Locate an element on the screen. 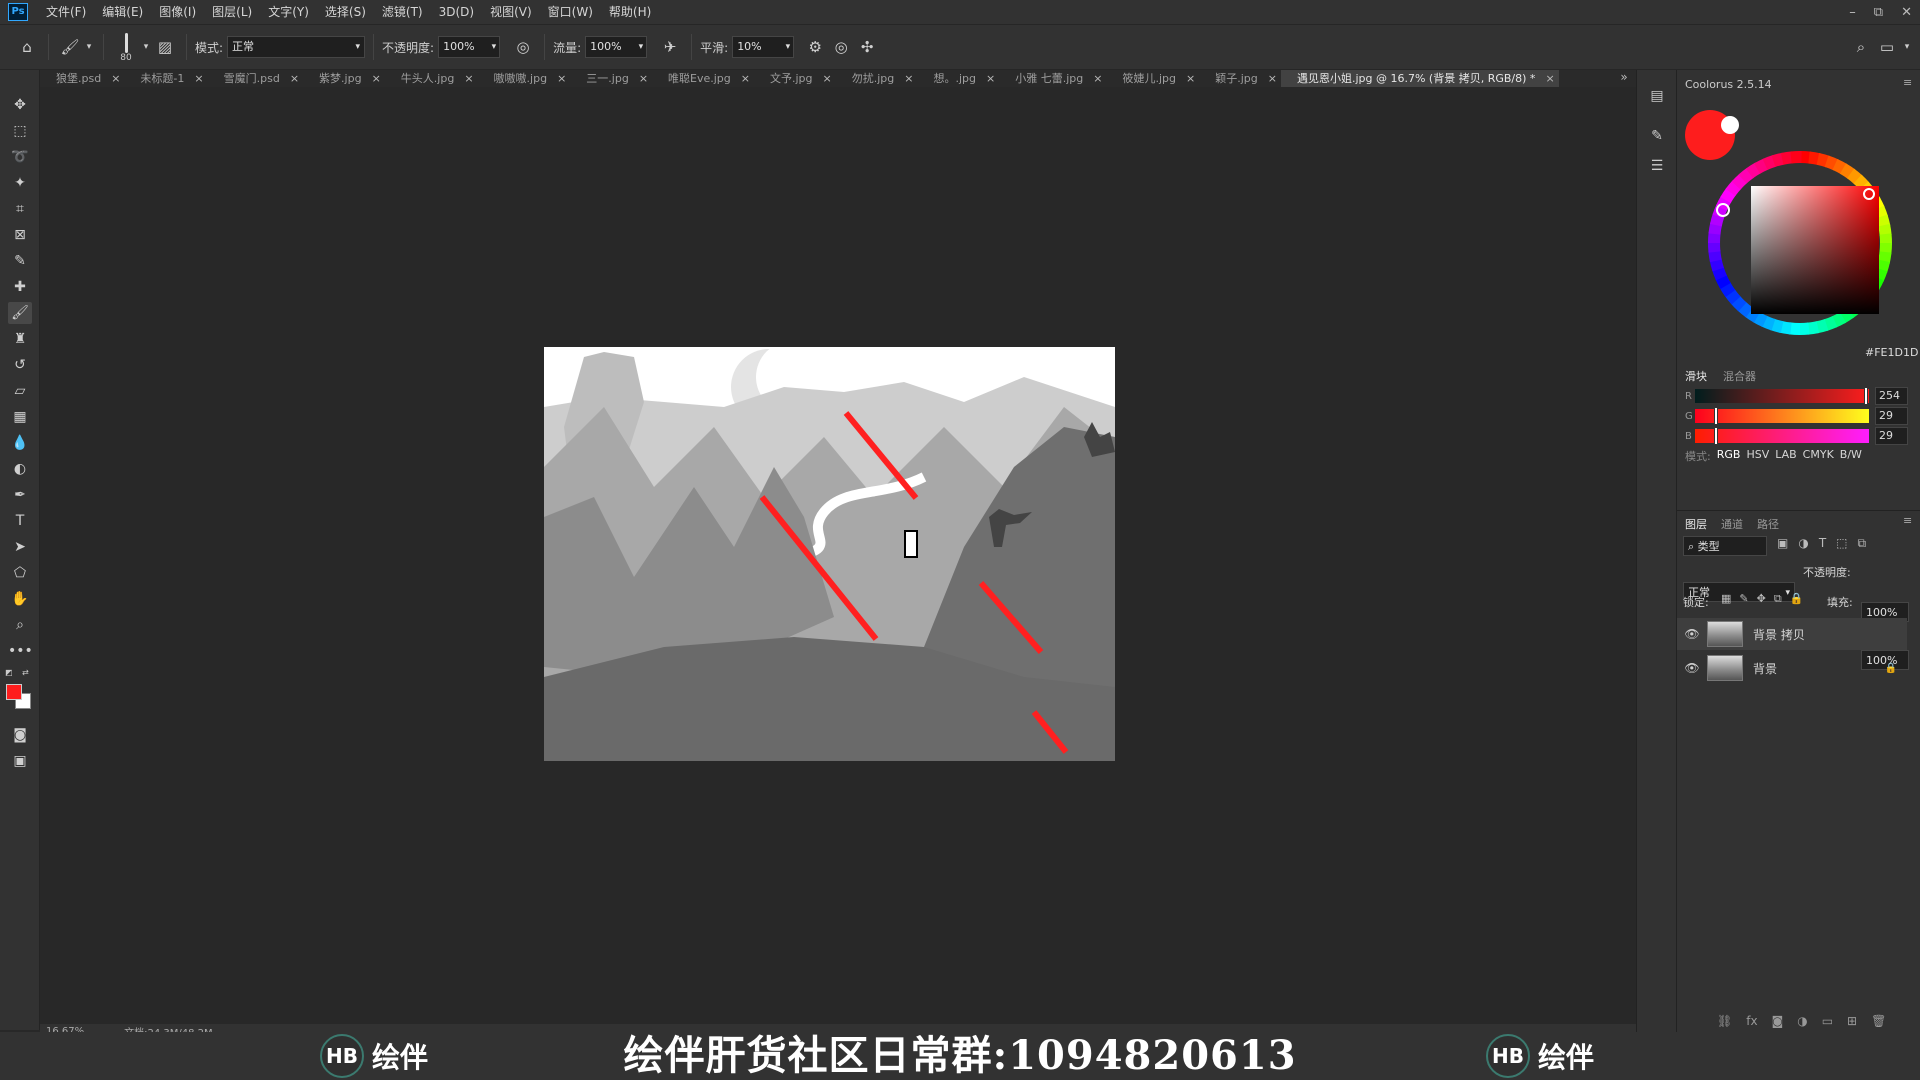 This screenshot has height=1080, width=1920. layer-row-selected: 👁 背景 拷贝 is located at coordinates (1792, 634).